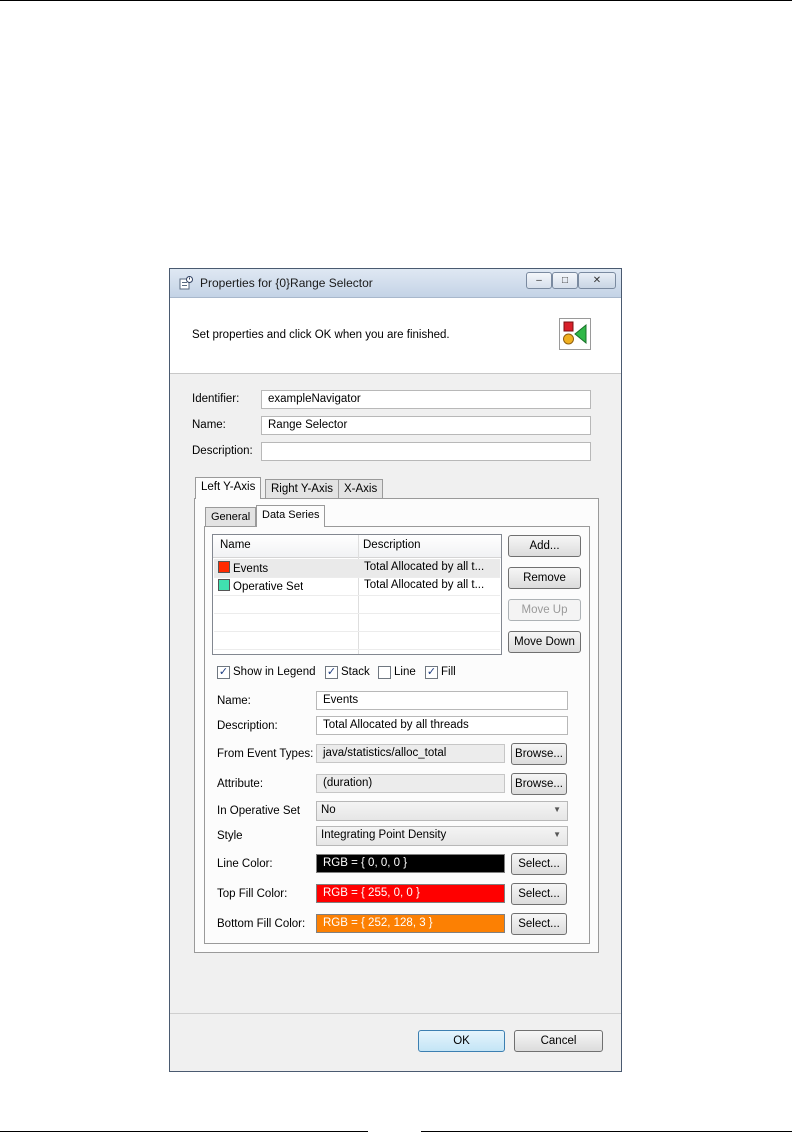 The width and height of the screenshot is (792, 1142). I want to click on app-icon, so click(186, 283).